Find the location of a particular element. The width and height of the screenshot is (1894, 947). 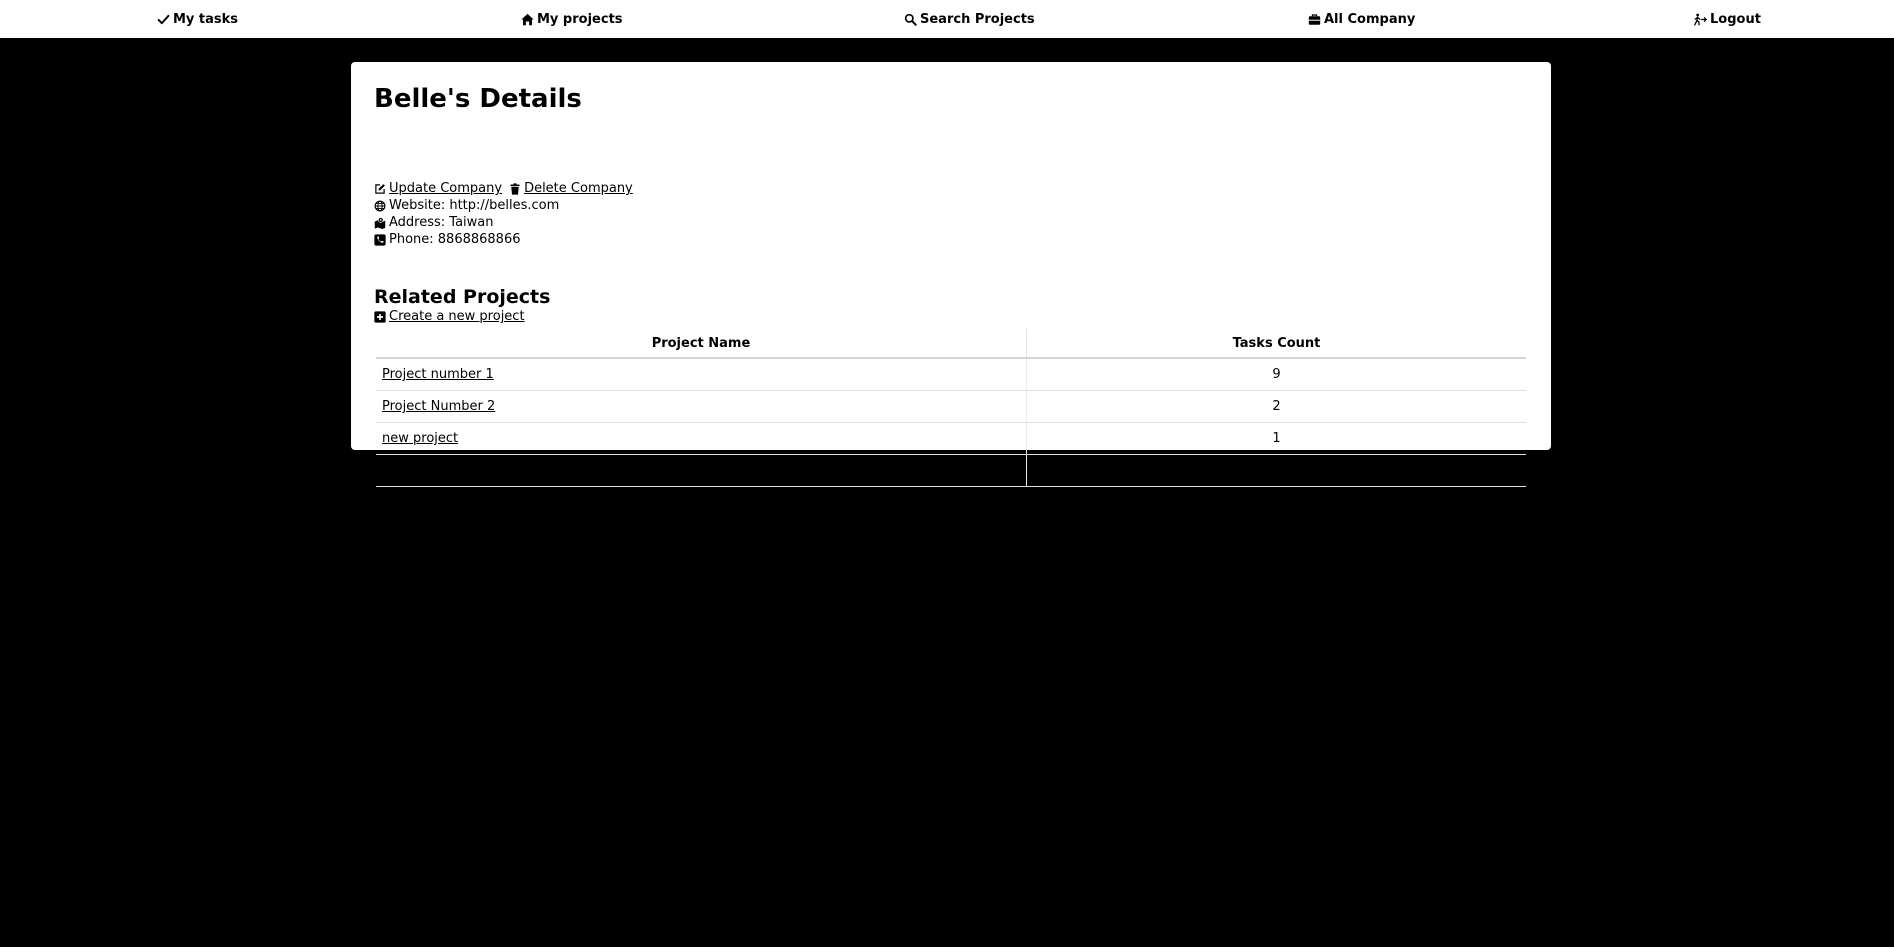

table-row: Project Number 2 2 is located at coordinates (951, 406).